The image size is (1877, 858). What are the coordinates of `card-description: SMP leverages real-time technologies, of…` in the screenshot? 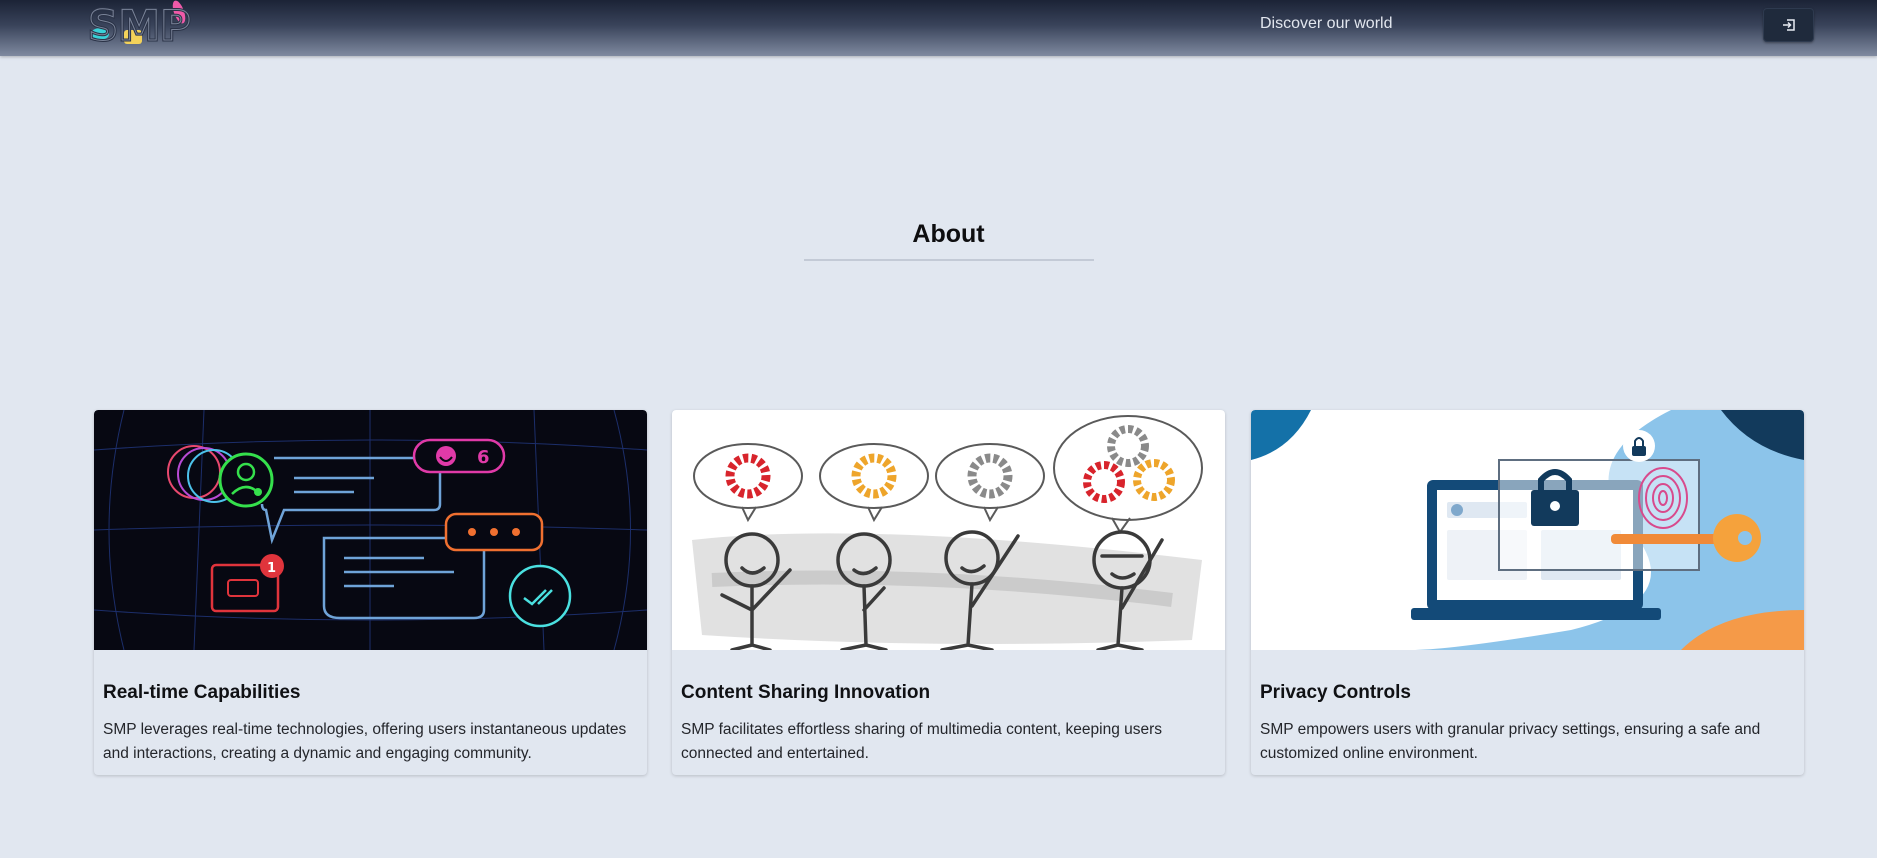 It's located at (365, 741).